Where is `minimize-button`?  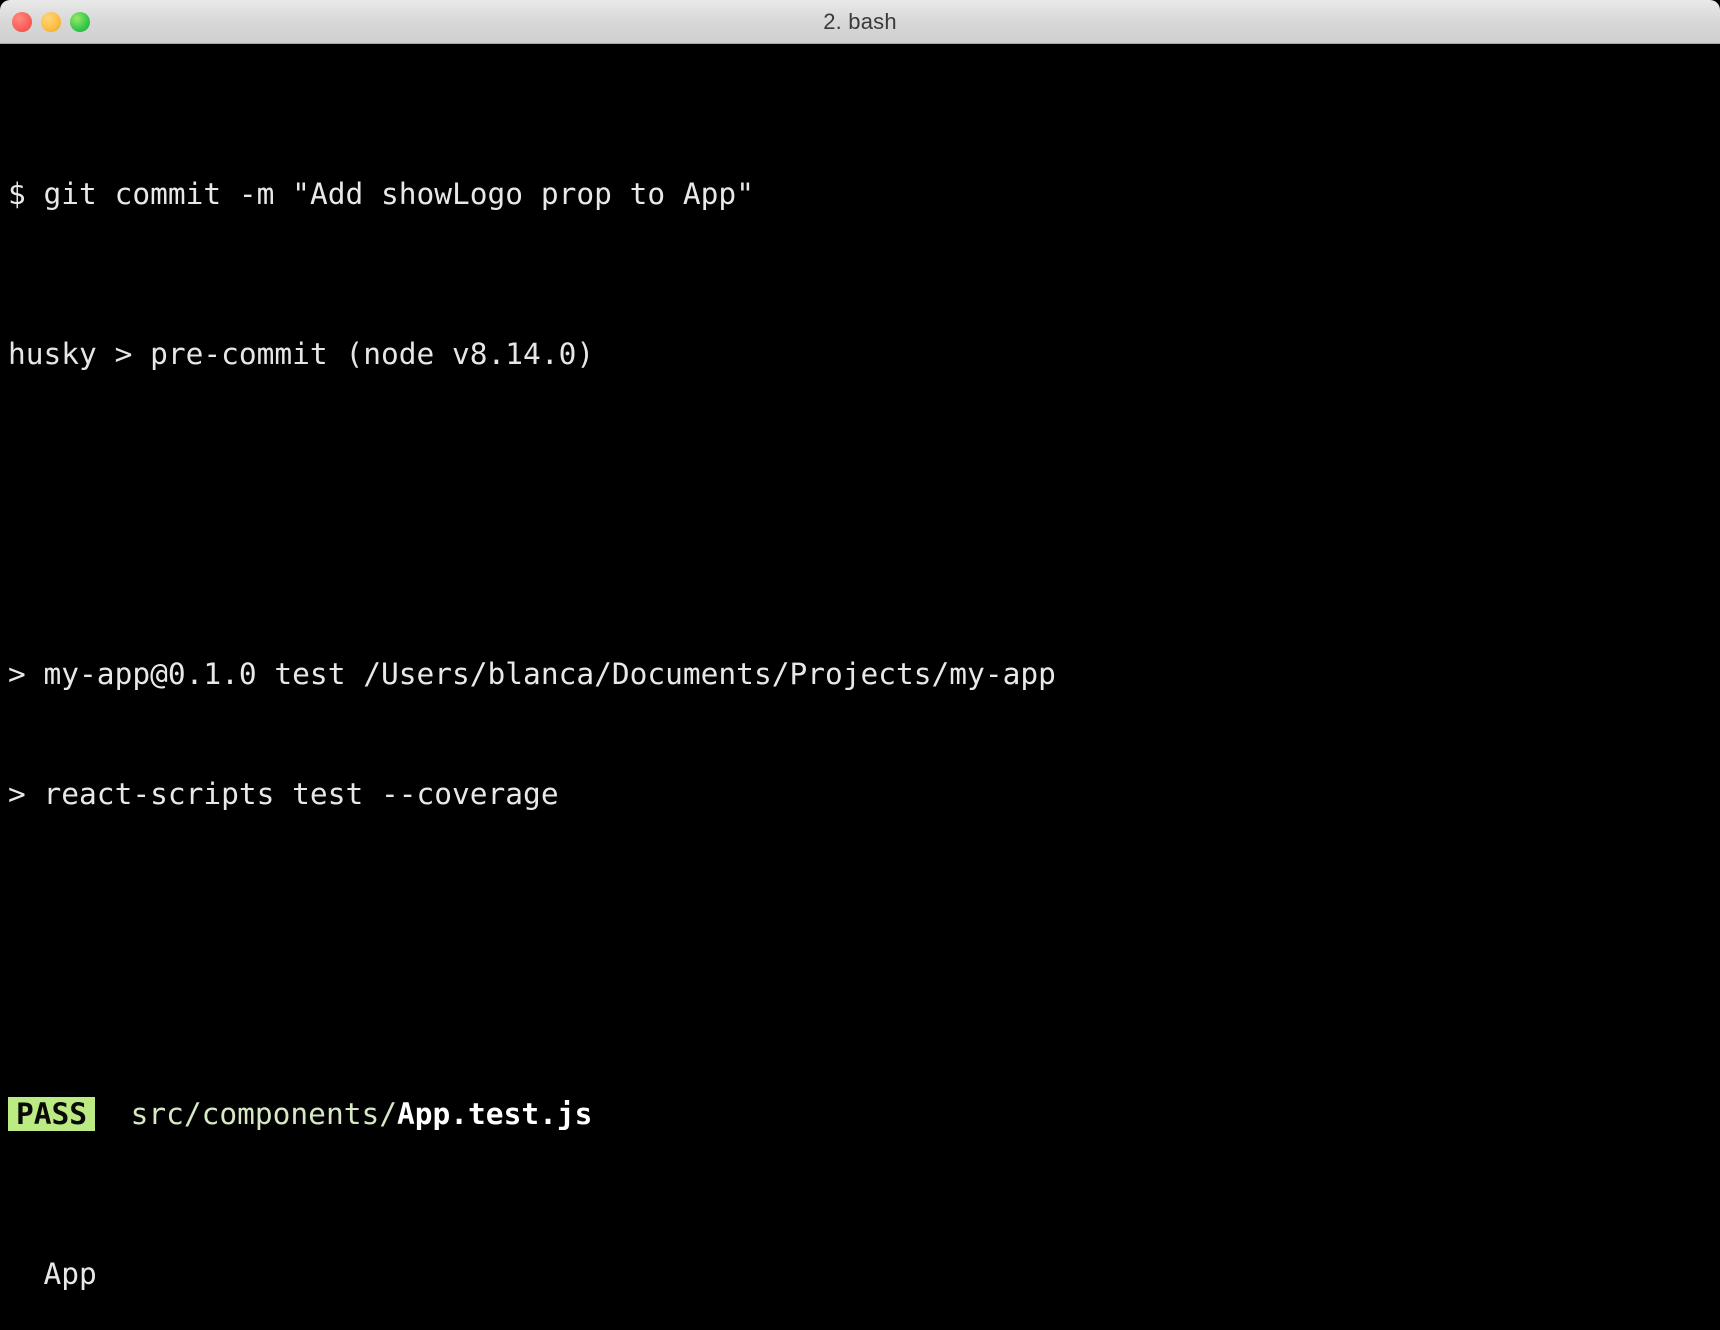
minimize-button is located at coordinates (51, 21).